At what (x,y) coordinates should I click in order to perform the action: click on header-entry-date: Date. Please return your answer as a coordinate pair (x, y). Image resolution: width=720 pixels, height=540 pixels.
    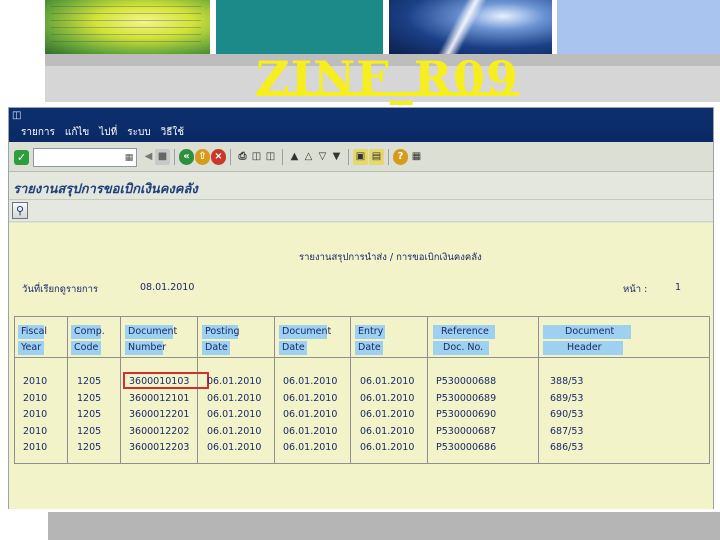
    Looking at the image, I should click on (369, 348).